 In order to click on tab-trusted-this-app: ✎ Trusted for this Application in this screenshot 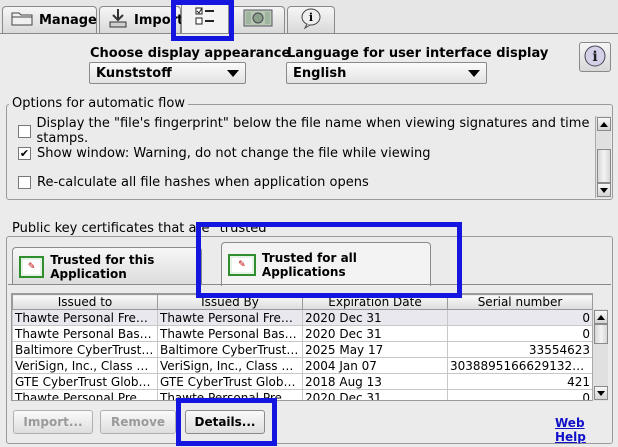, I will do `click(107, 266)`.